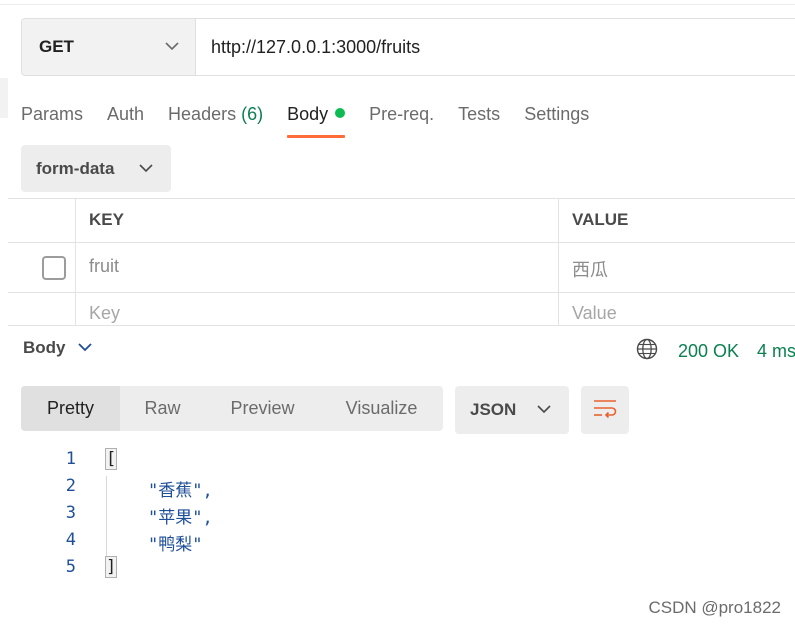  What do you see at coordinates (70, 459) in the screenshot?
I see `line-number: 1` at bounding box center [70, 459].